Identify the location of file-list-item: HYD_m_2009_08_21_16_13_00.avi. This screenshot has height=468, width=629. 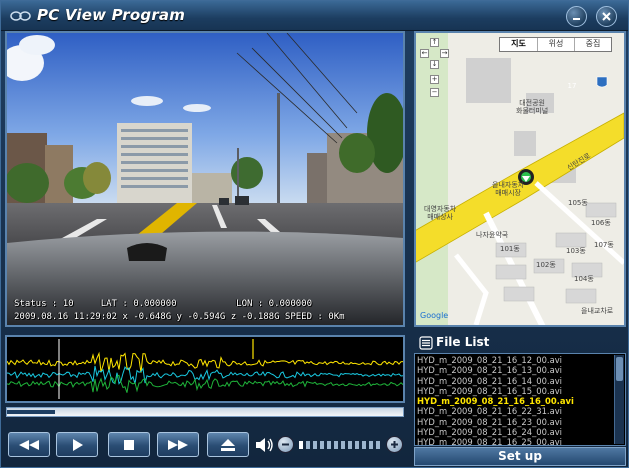
(515, 370).